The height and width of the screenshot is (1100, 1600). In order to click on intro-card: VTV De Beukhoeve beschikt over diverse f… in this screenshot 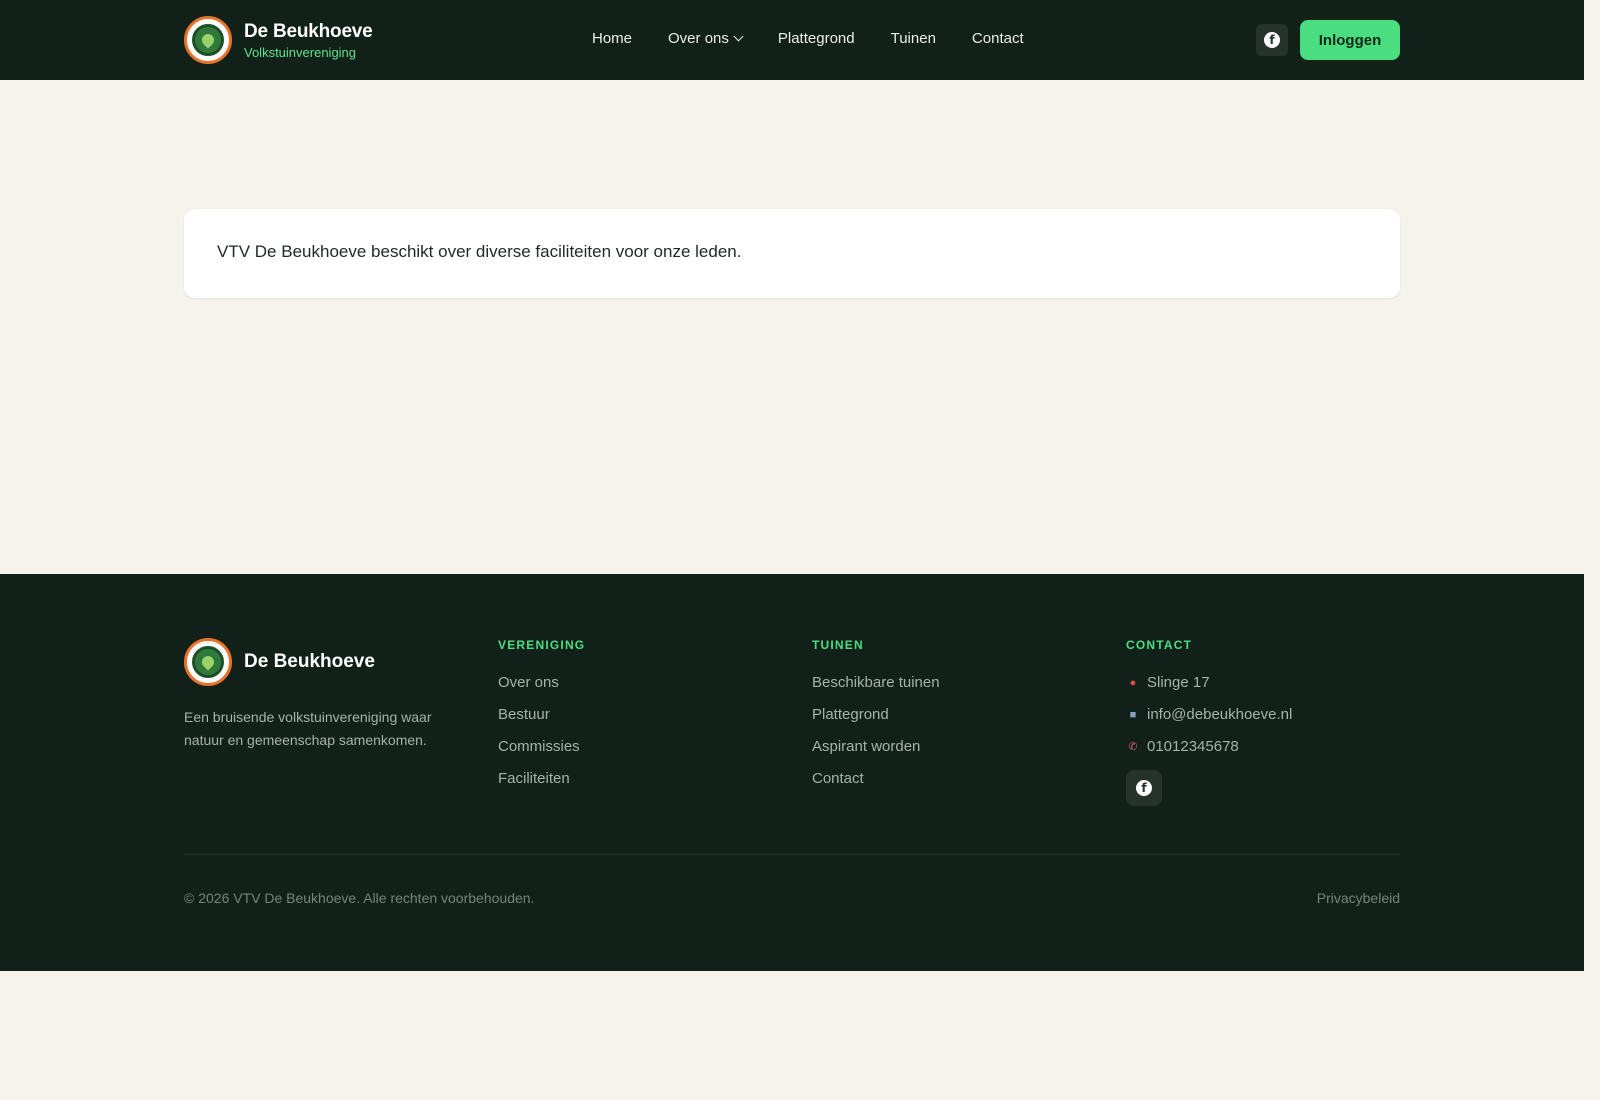, I will do `click(792, 253)`.